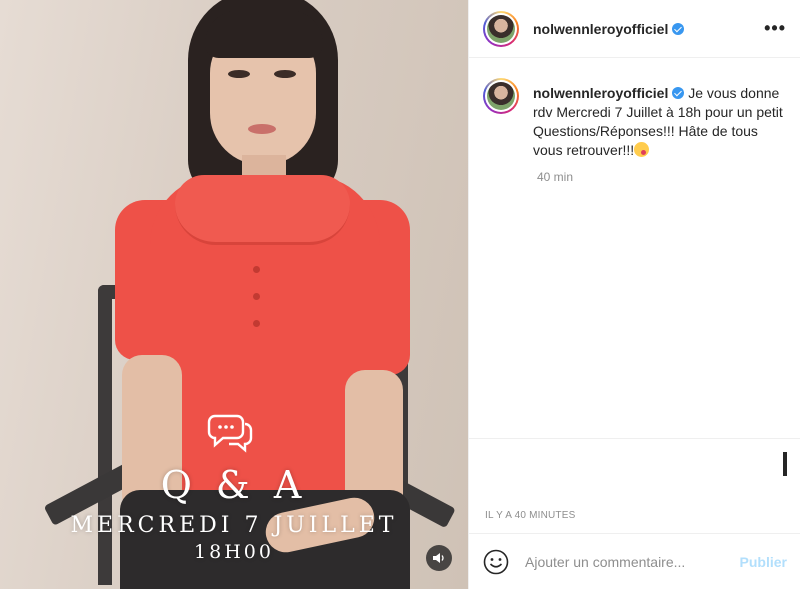  What do you see at coordinates (234, 525) in the screenshot?
I see `video-date: MERCREDI 7 JUILLET` at bounding box center [234, 525].